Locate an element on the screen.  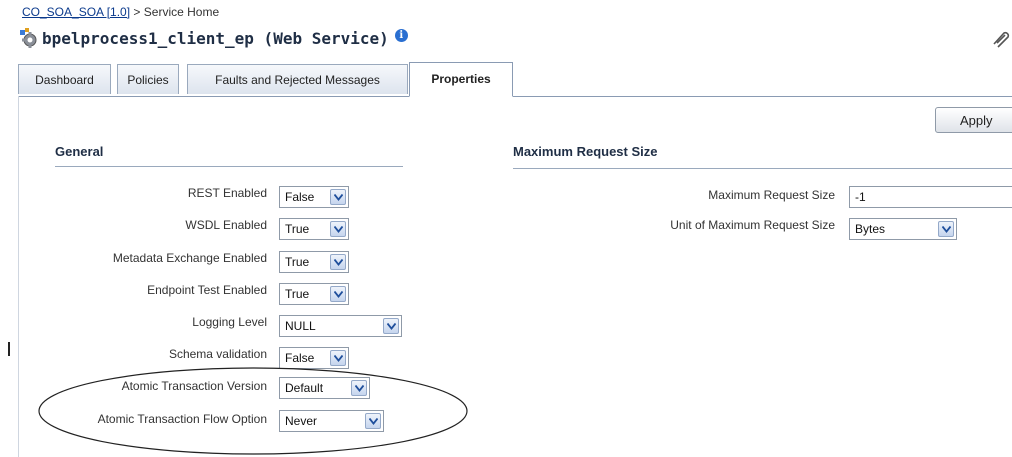
splitter-handle is located at coordinates (9, 349).